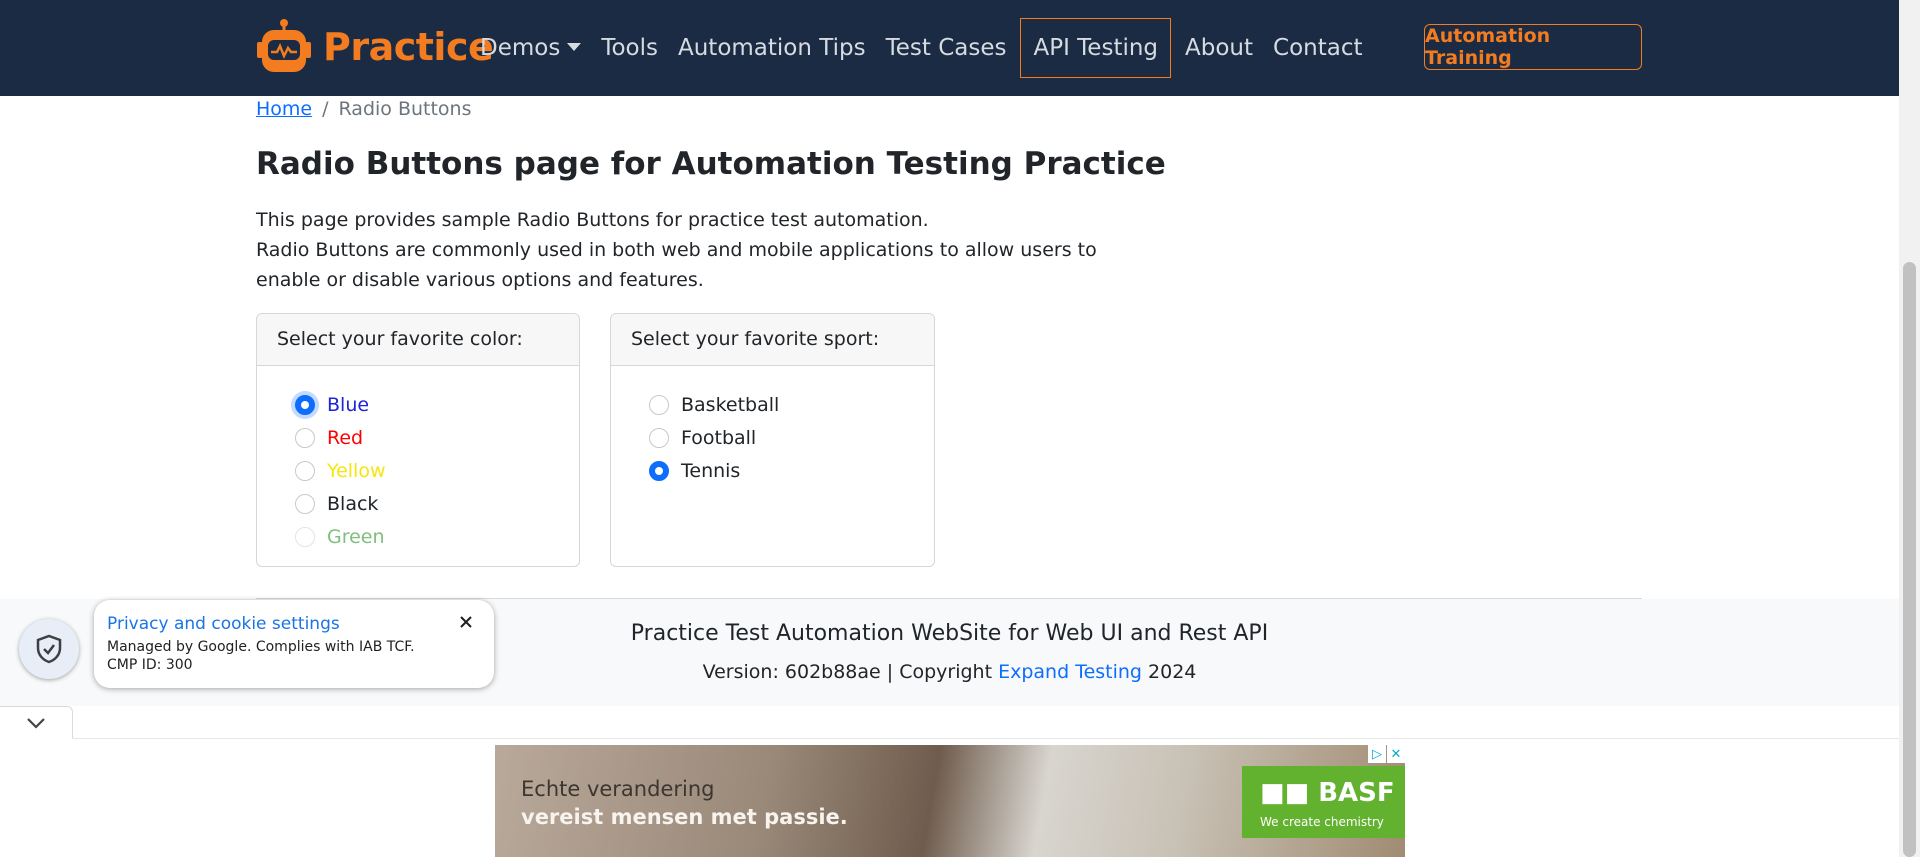 Image resolution: width=1920 pixels, height=857 pixels. I want to click on footer-divider, so click(949, 598).